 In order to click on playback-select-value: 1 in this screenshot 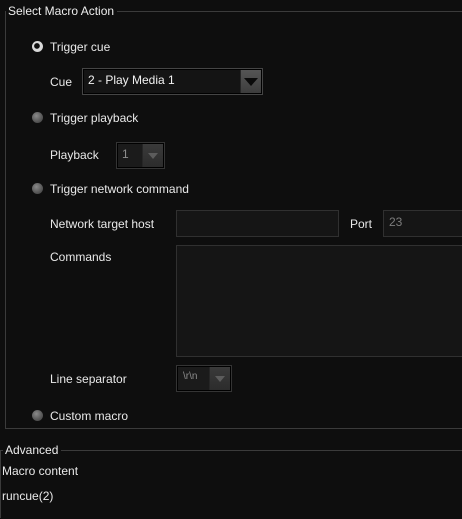, I will do `click(125, 154)`.